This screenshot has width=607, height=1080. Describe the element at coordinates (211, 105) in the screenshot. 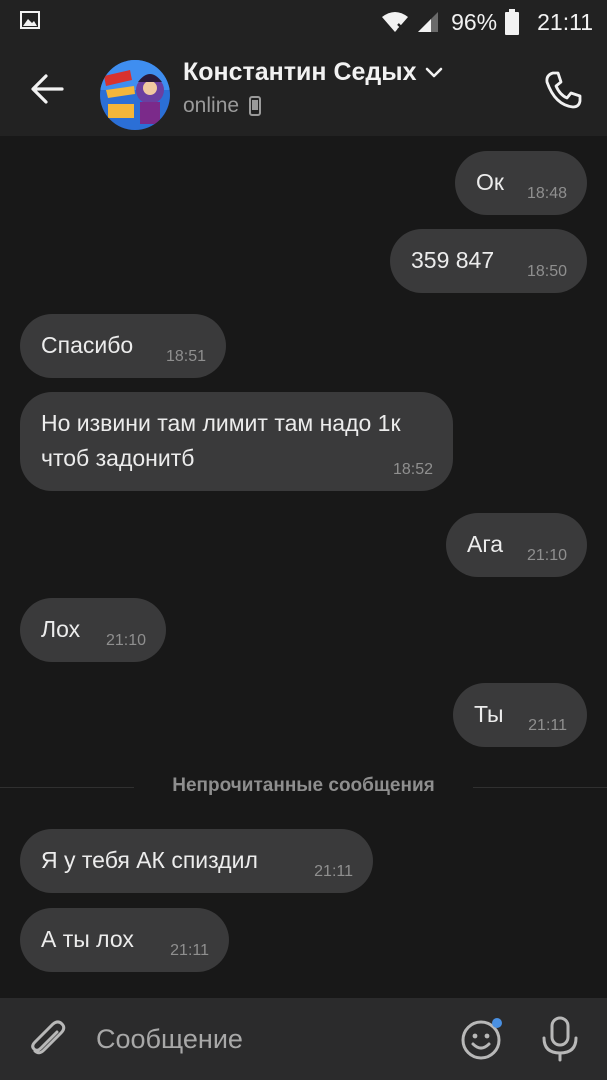

I see `contact-status: online` at that location.